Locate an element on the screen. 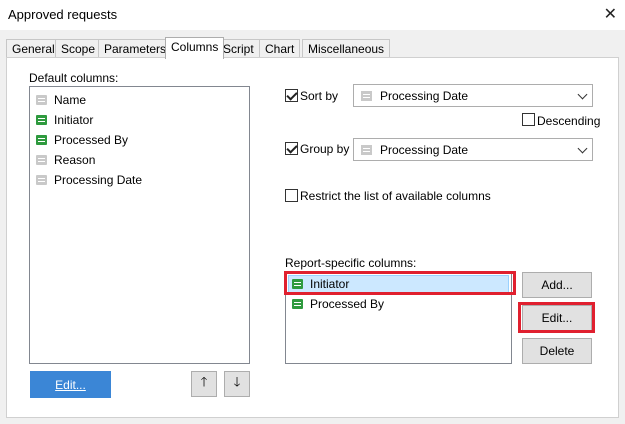 This screenshot has height=424, width=625. tab-columns: Columns is located at coordinates (195, 48).